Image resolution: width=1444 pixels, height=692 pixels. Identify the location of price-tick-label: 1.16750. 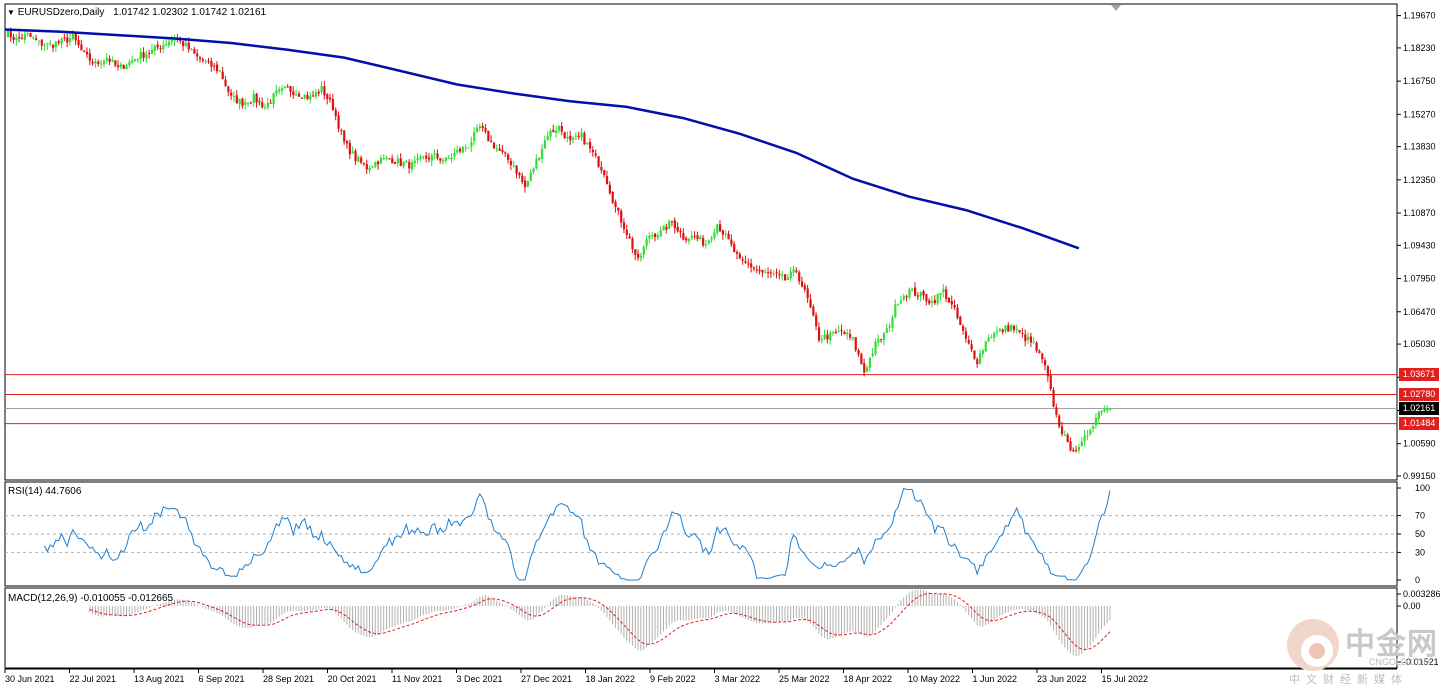
(1419, 81).